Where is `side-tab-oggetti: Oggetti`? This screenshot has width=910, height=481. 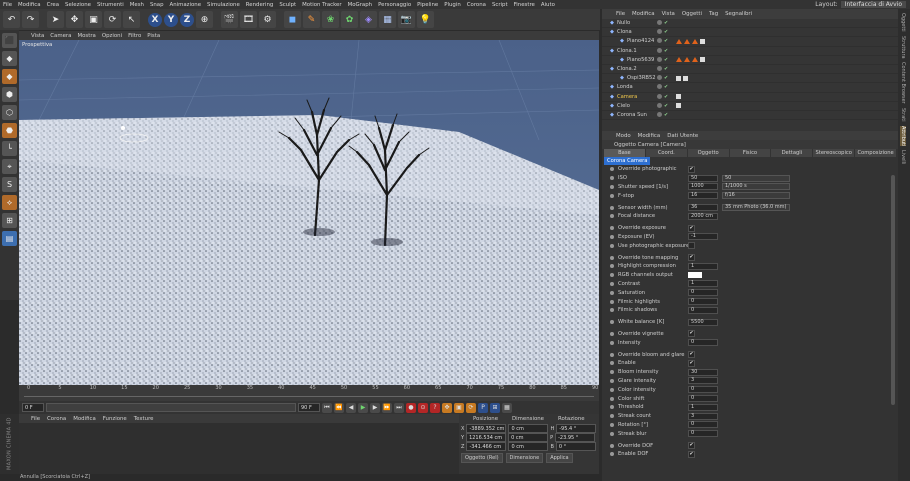 side-tab-oggetti: Oggetti is located at coordinates (903, 22).